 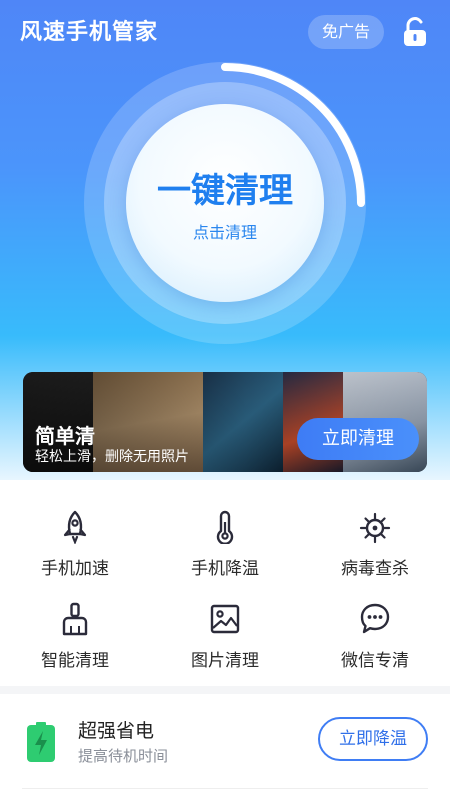 What do you see at coordinates (225, 619) in the screenshot?
I see `image-icon` at bounding box center [225, 619].